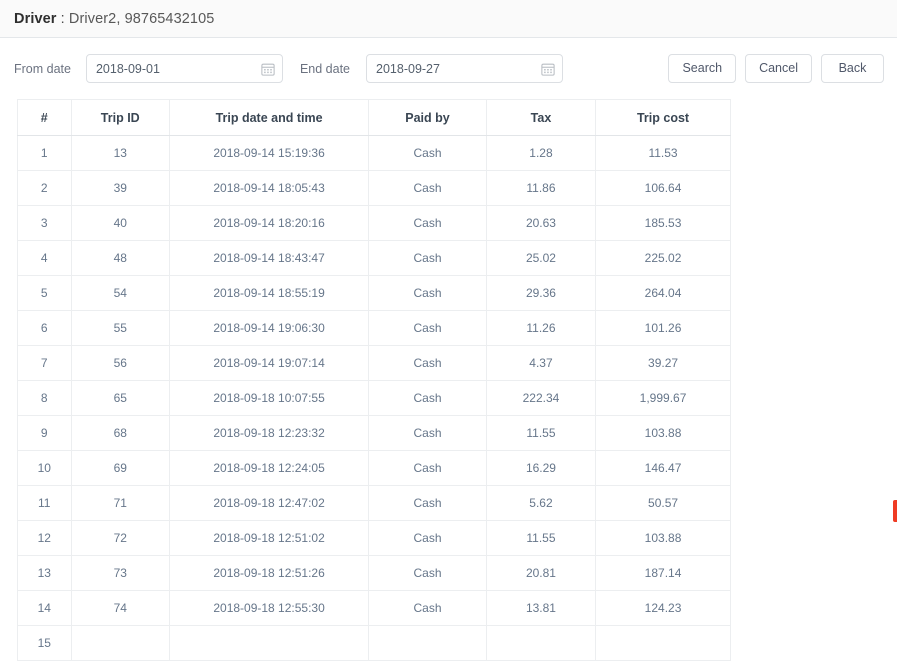 The height and width of the screenshot is (661, 897). I want to click on table-row: 14742018-09-18 12:55:30Cash13.81124.23, so click(374, 608).